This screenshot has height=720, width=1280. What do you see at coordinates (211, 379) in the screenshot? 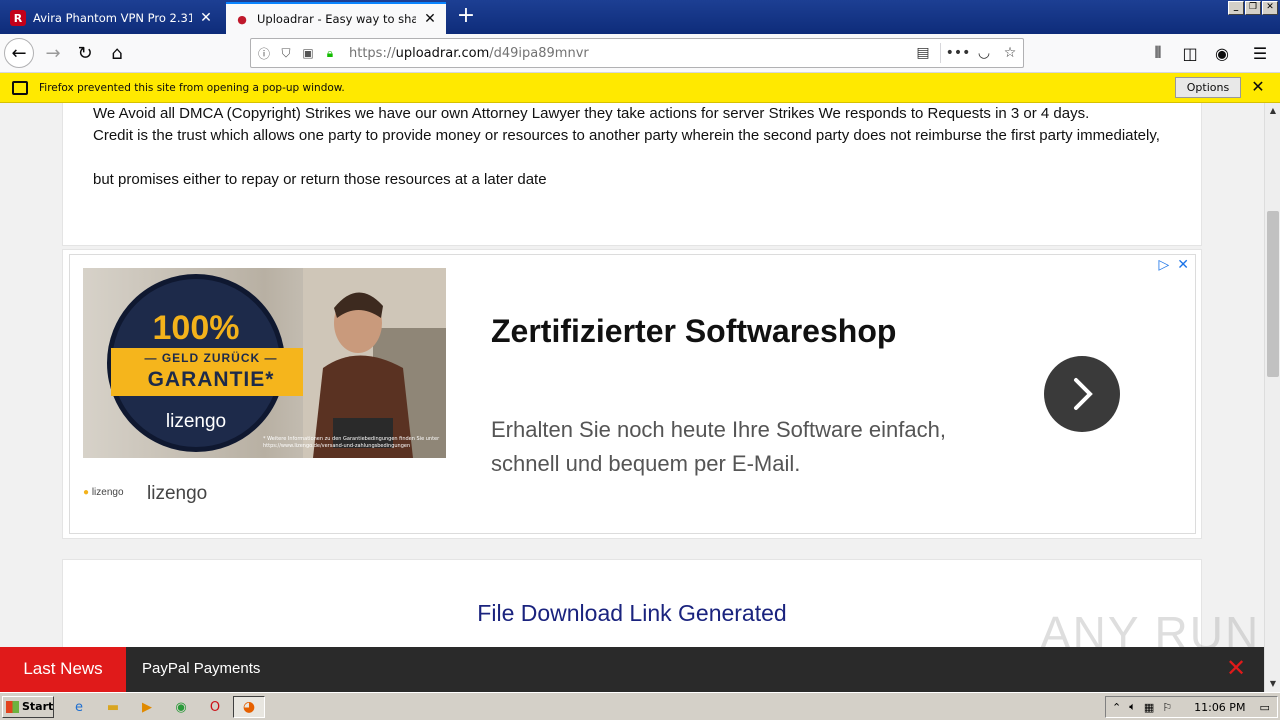
I see `badge-line2: GARANTIE*` at bounding box center [211, 379].